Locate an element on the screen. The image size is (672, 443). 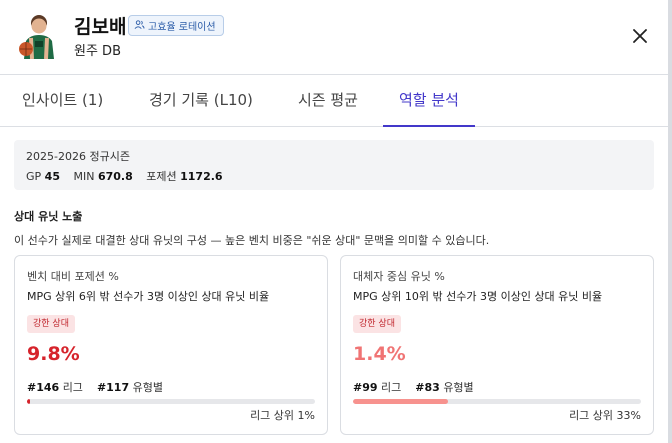
role-badge-label: 고효율 로테이션 is located at coordinates (182, 27).